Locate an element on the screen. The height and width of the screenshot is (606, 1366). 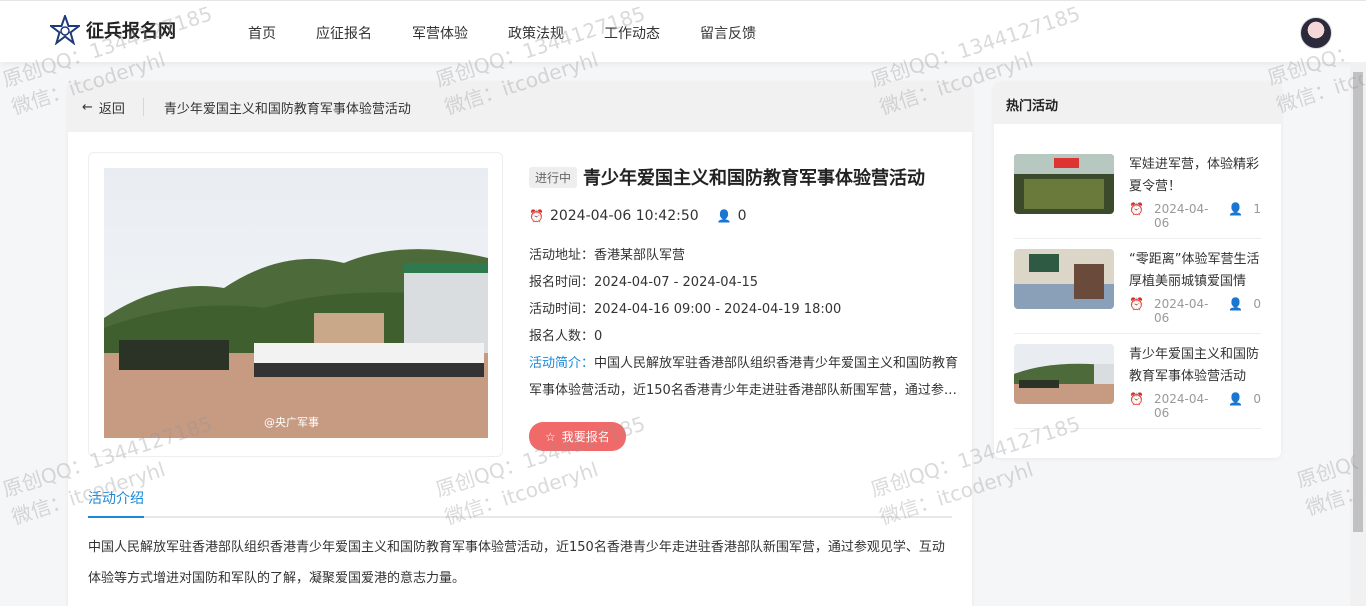
arrow-left-icon: ← is located at coordinates (87, 107).